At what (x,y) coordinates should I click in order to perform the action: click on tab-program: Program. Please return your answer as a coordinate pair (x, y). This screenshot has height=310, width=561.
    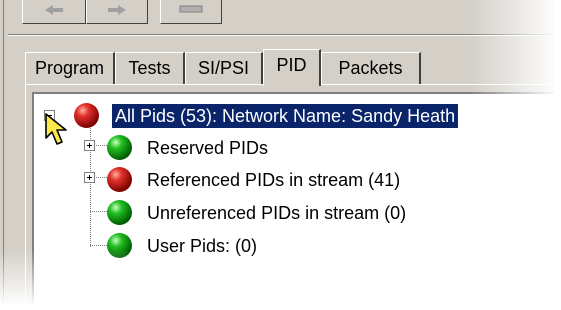
    Looking at the image, I should click on (70, 68).